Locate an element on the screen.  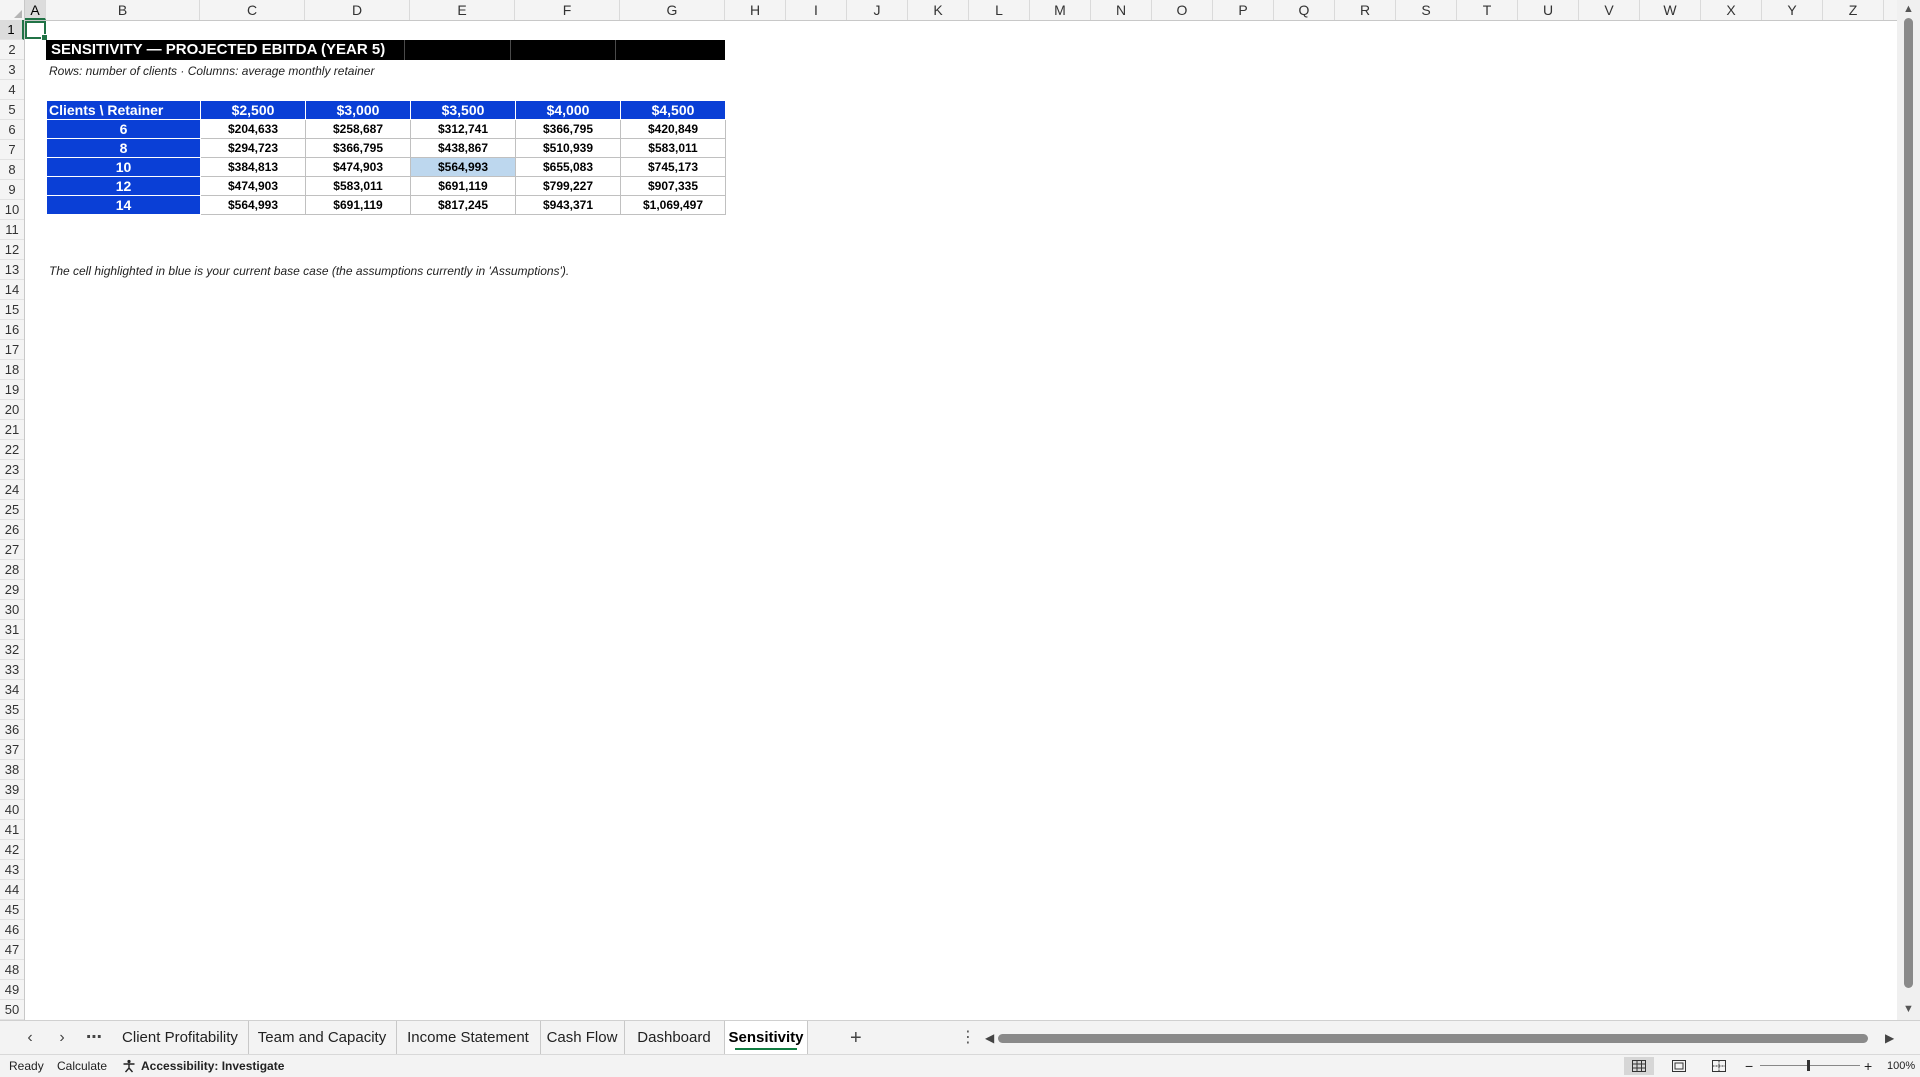
column-header-m: M is located at coordinates (1060, 10).